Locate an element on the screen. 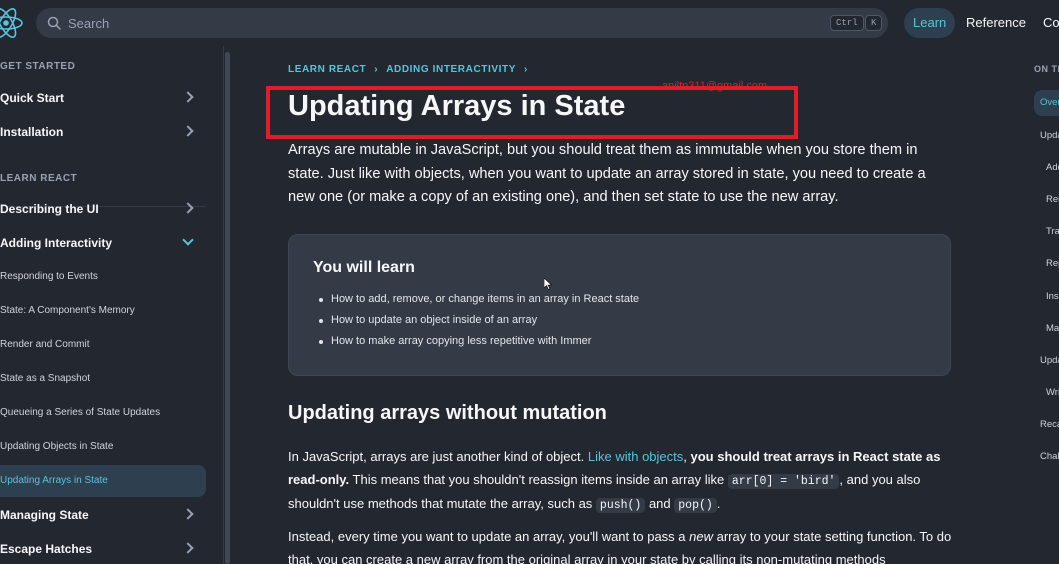 The width and height of the screenshot is (1059, 564). toc-item: Removing from an array is located at coordinates (1052, 199).